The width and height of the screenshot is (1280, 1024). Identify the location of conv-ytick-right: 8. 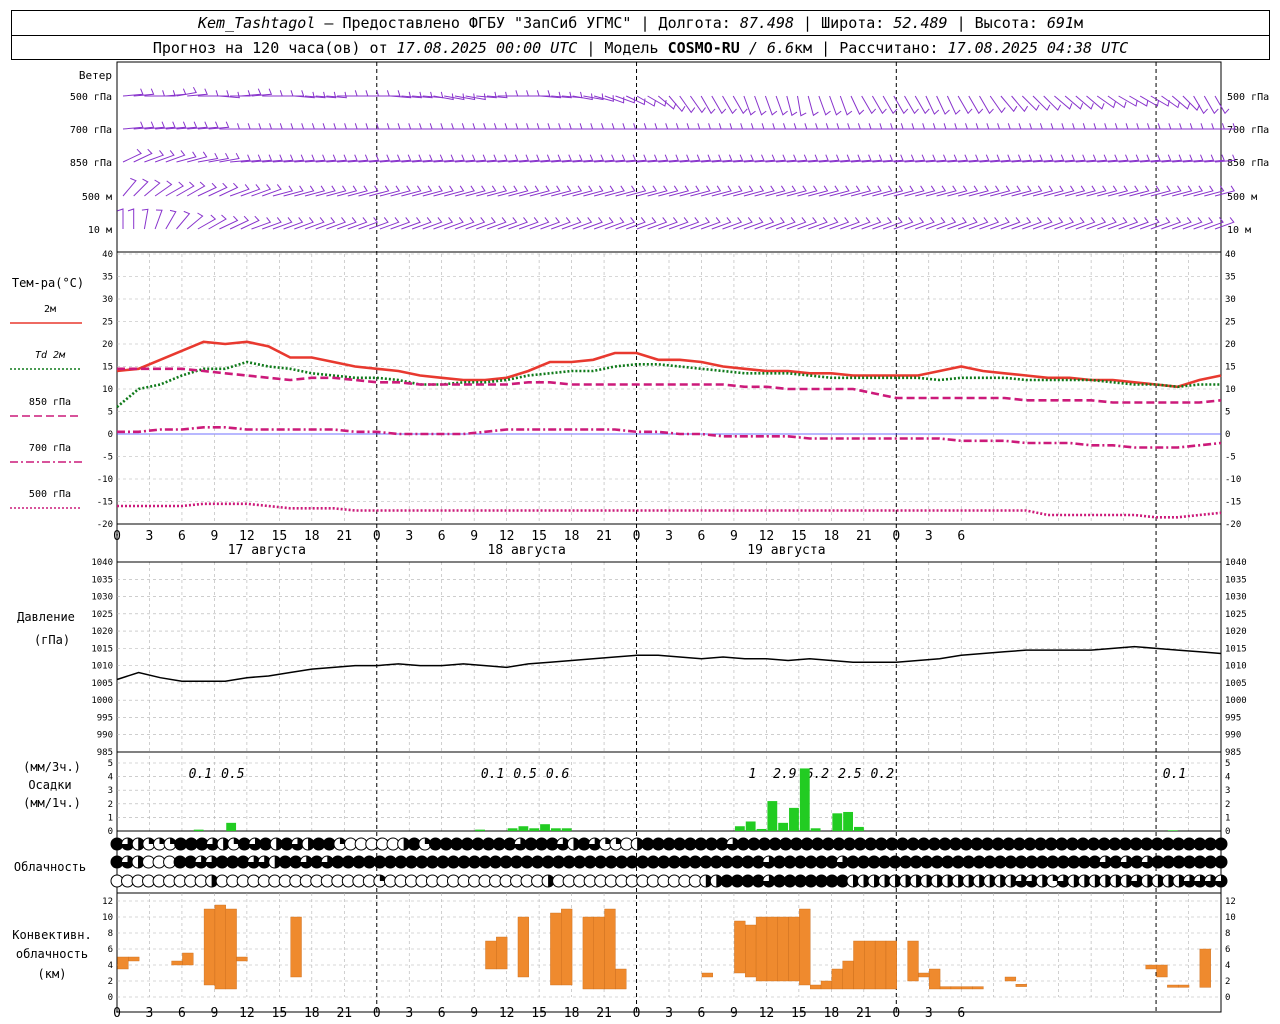
(1227, 934).